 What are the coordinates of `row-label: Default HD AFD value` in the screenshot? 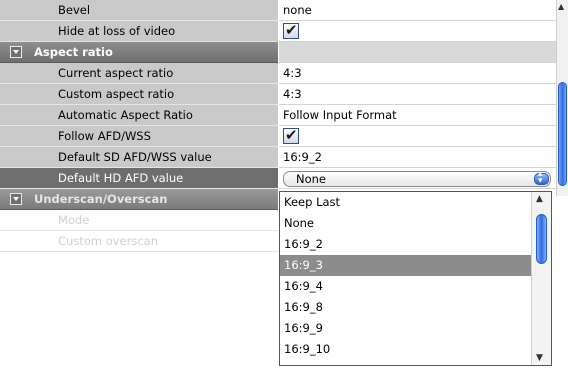 It's located at (121, 178).